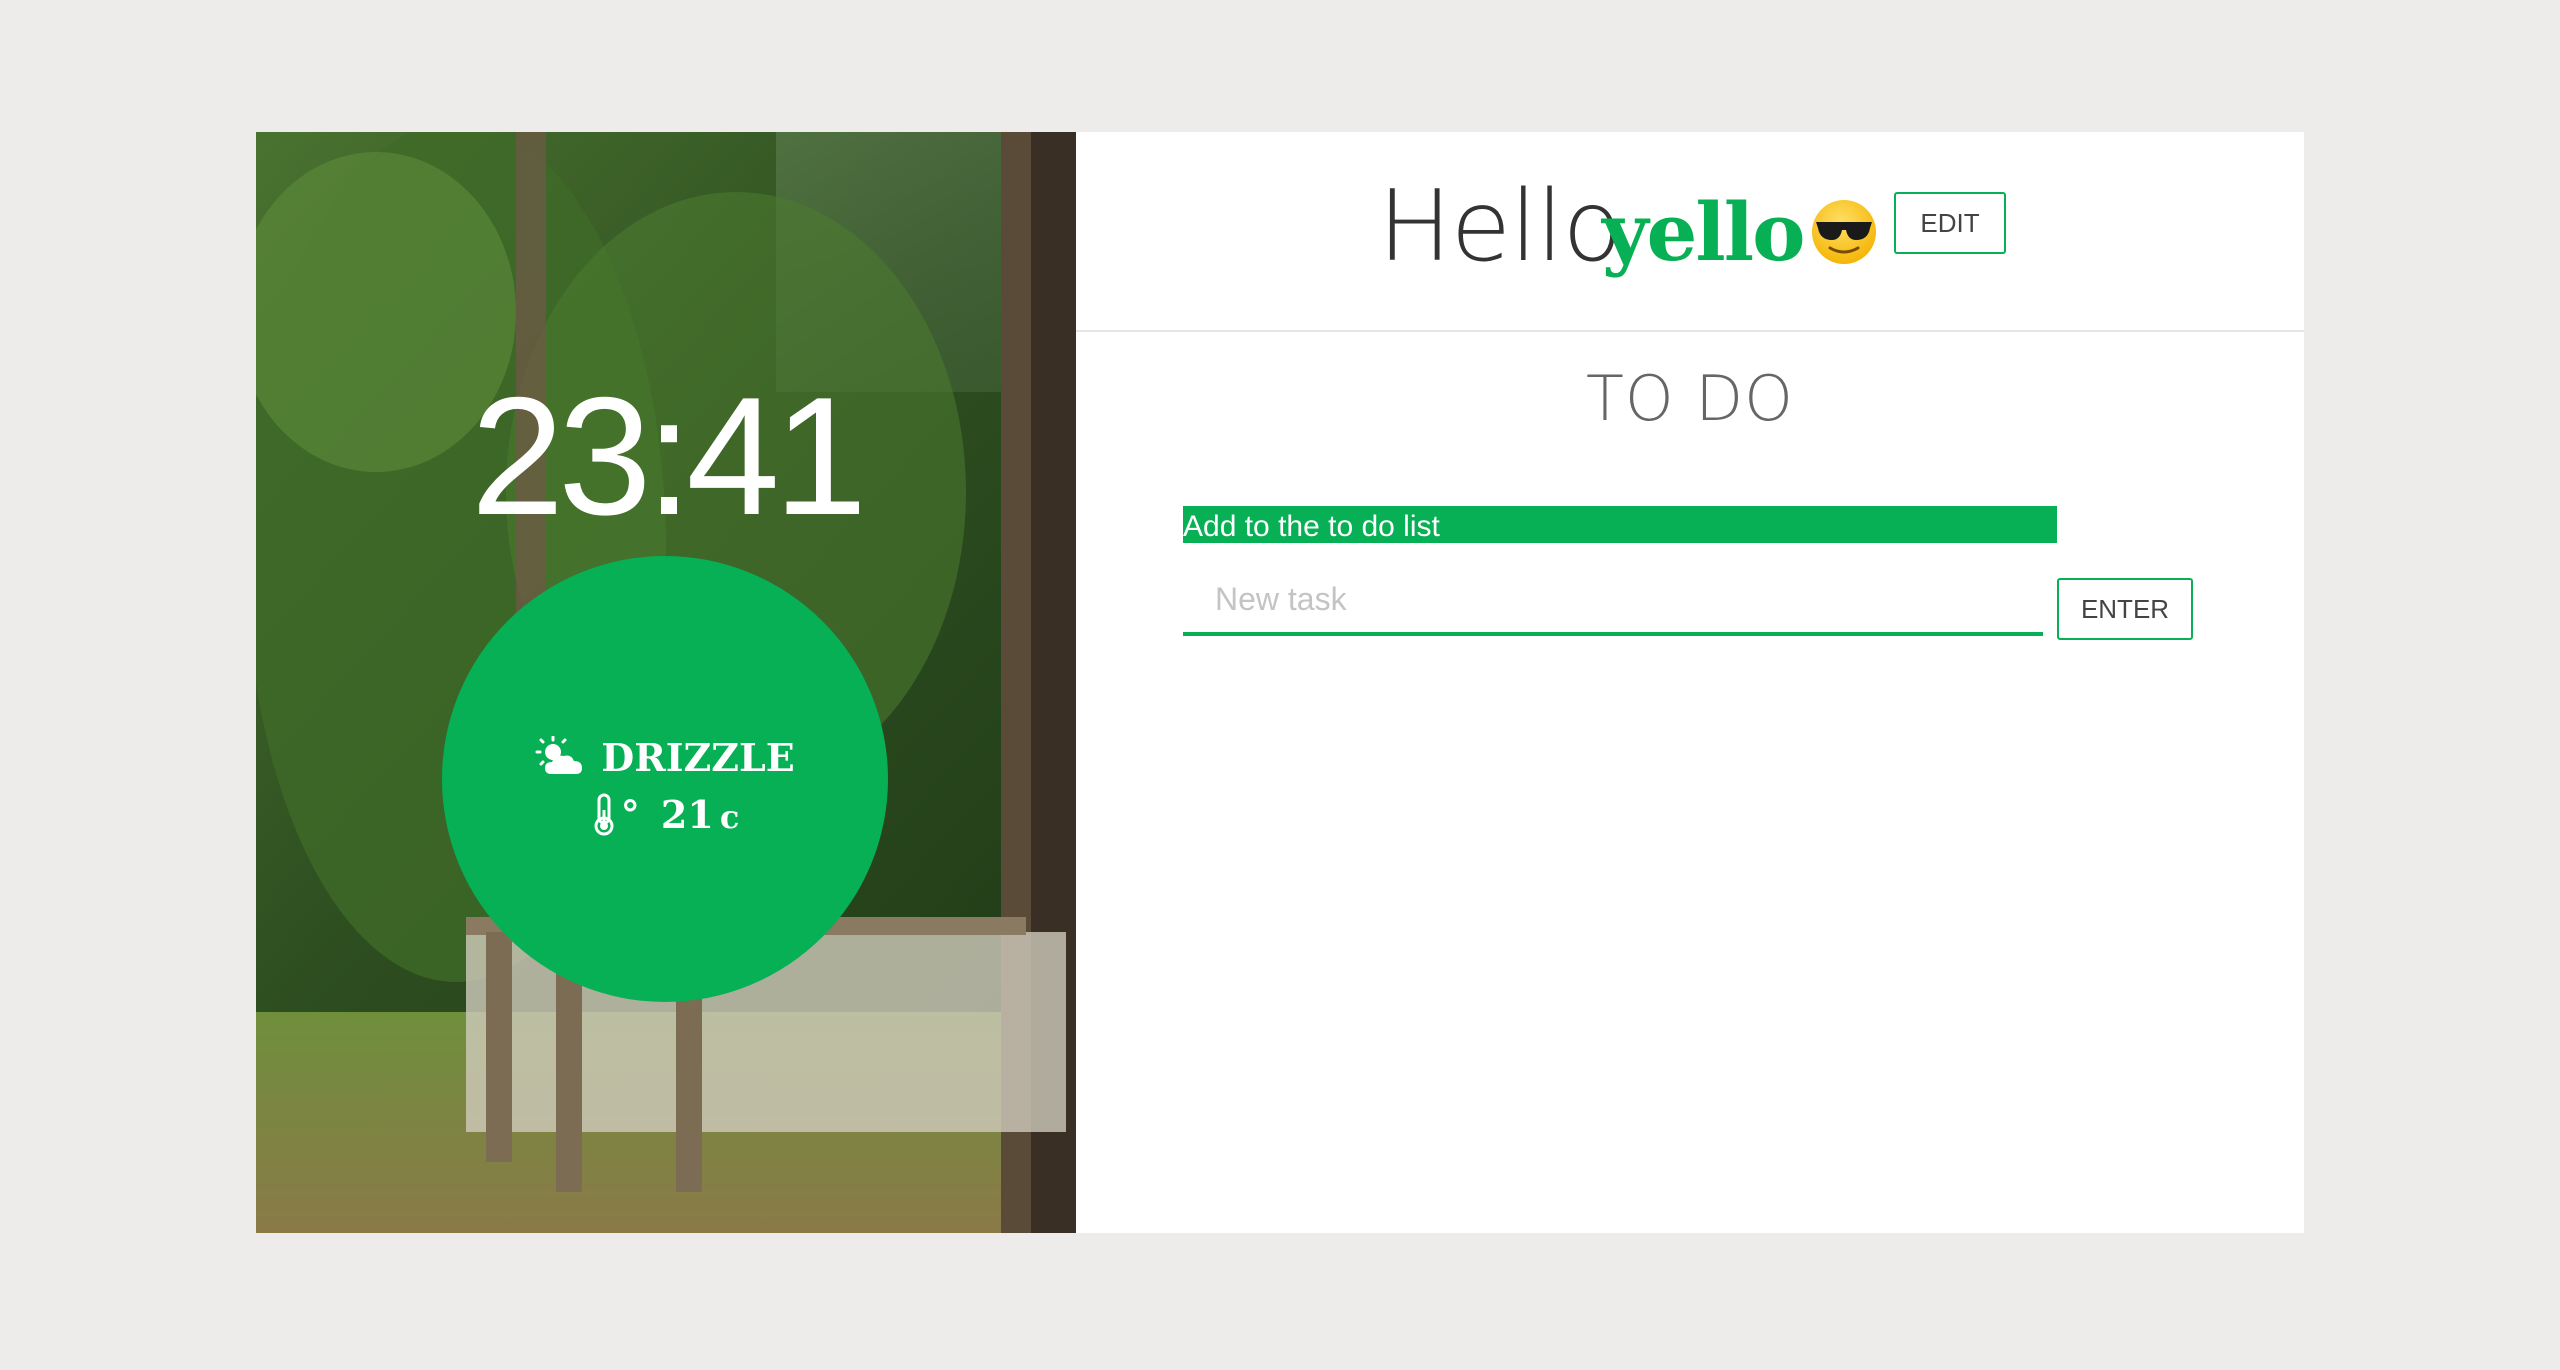 Image resolution: width=2560 pixels, height=1370 pixels. Describe the element at coordinates (668, 456) in the screenshot. I see `clock-time: 23:41` at that location.